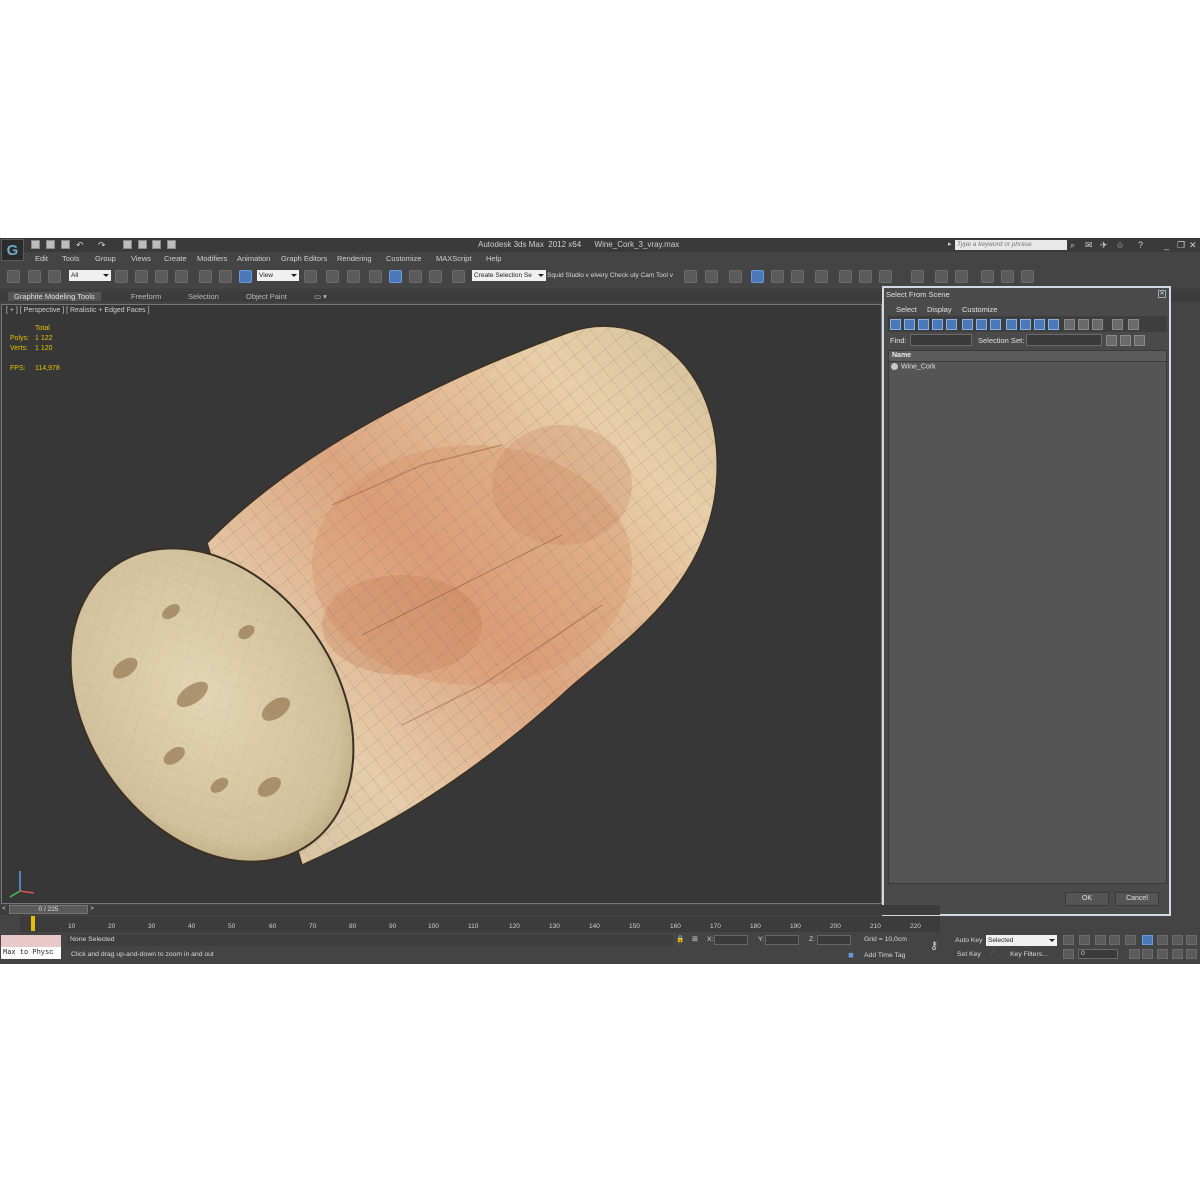 The image size is (1200, 1200). Describe the element at coordinates (979, 309) in the screenshot. I see `dialog-menu-customize: Customize` at that location.